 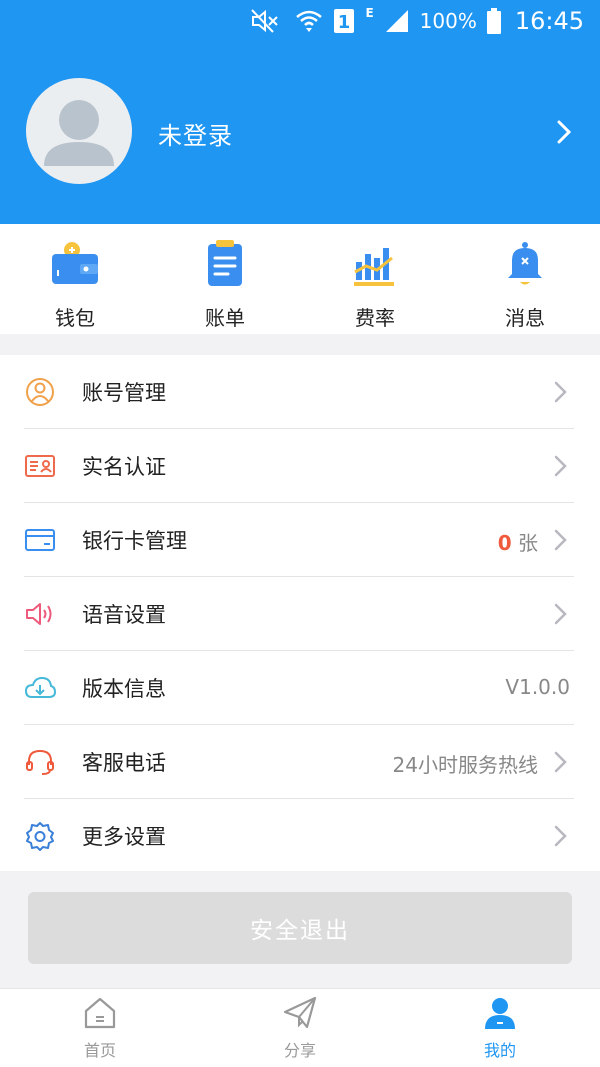 I want to click on quick-action-label: 钱包, so click(x=75, y=318).